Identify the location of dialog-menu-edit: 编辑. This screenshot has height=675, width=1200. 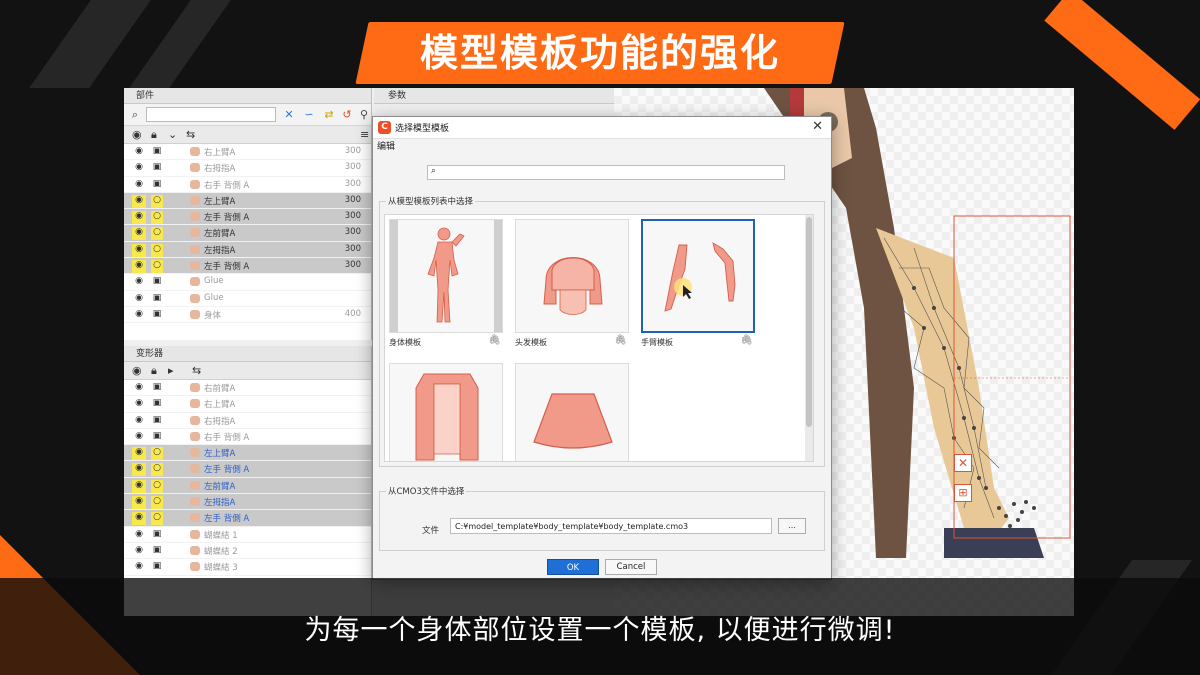
(602, 147).